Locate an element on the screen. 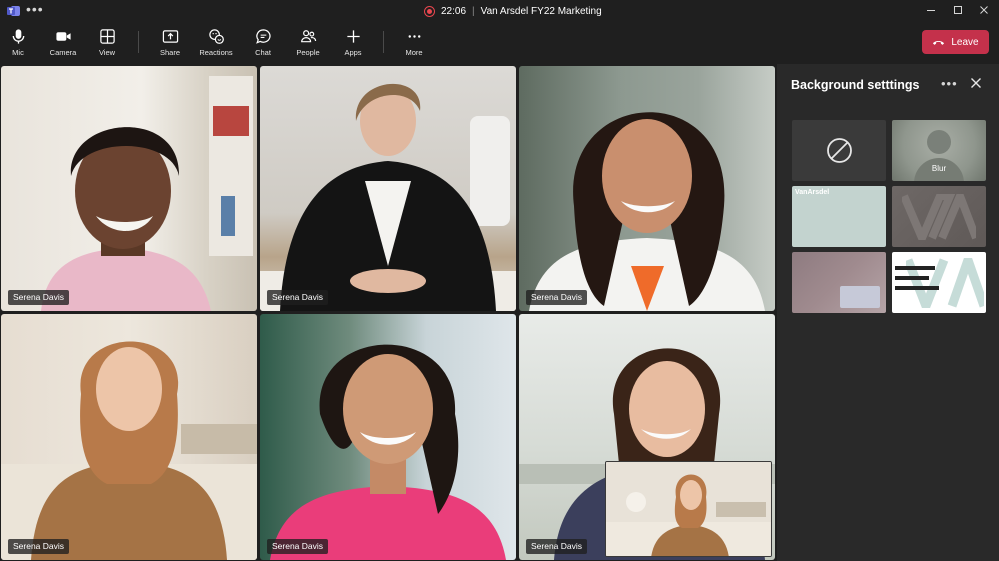 The height and width of the screenshot is (561, 999). minimize-button is located at coordinates (931, 10).